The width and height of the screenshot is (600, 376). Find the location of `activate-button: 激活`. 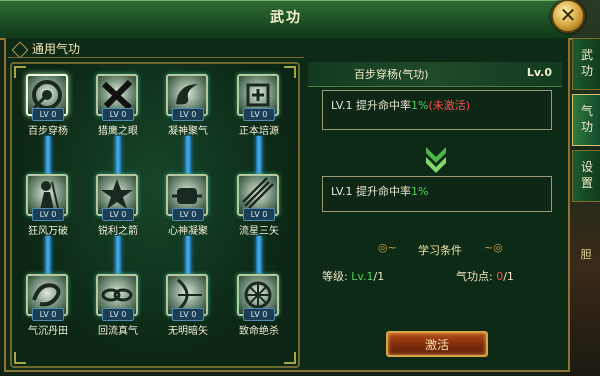

activate-button: 激活 is located at coordinates (437, 344).